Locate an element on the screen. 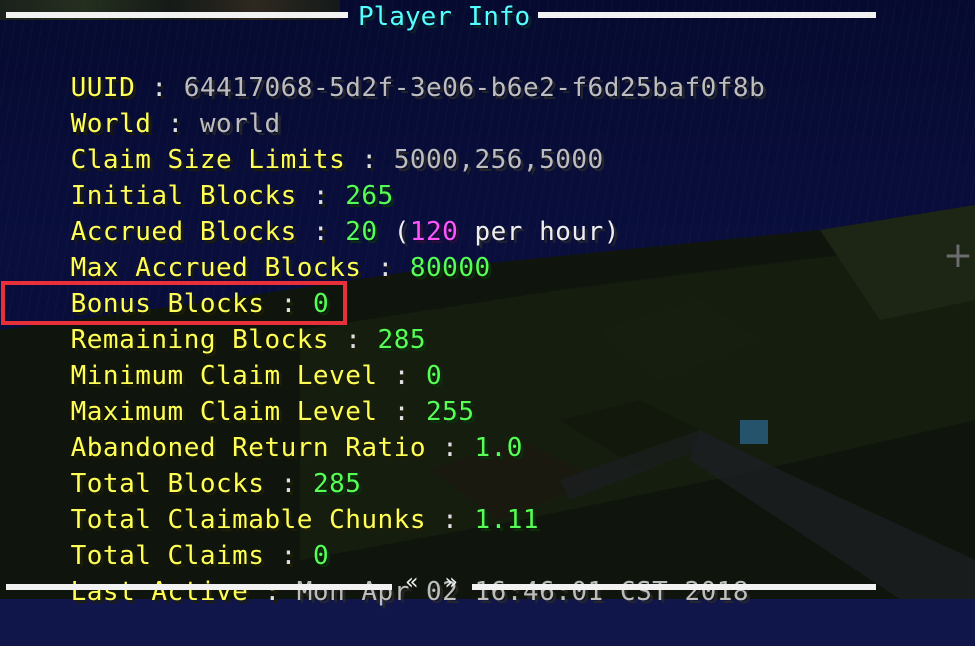 This screenshot has width=975, height=646. footer-rule-right is located at coordinates (674, 587).